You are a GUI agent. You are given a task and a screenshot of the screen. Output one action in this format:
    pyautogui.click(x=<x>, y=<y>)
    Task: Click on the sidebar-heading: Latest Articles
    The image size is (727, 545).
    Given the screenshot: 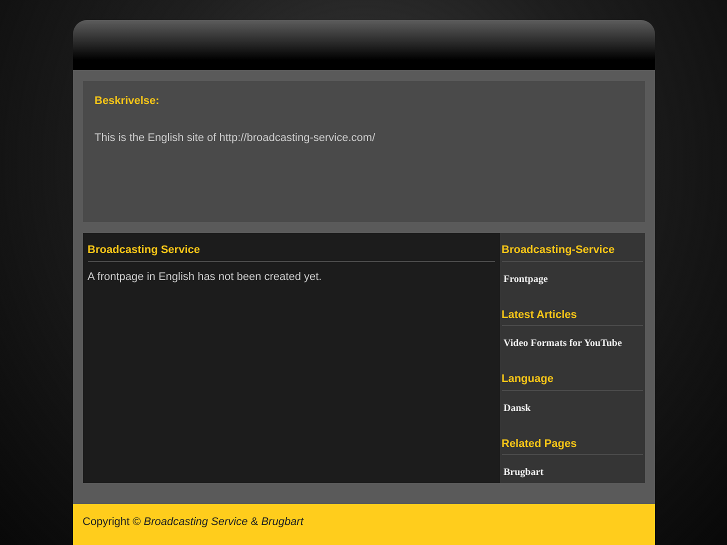 What is the action you would take?
    pyautogui.click(x=572, y=316)
    